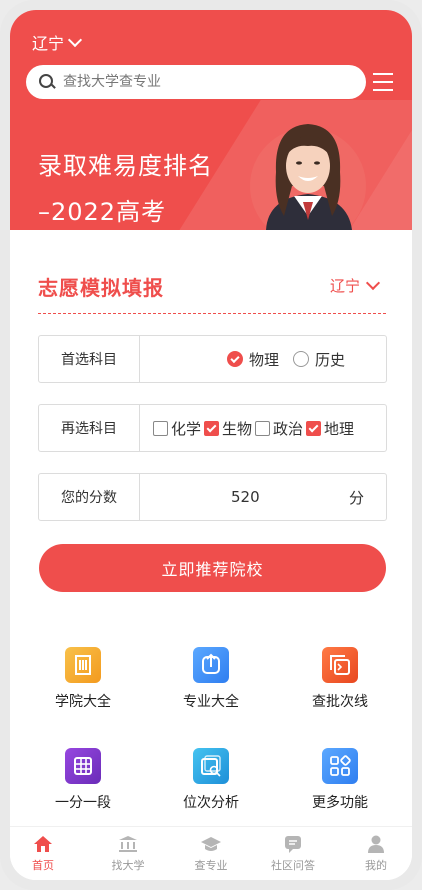 This screenshot has height=890, width=422. Describe the element at coordinates (83, 766) in the screenshot. I see `table-icon` at that location.